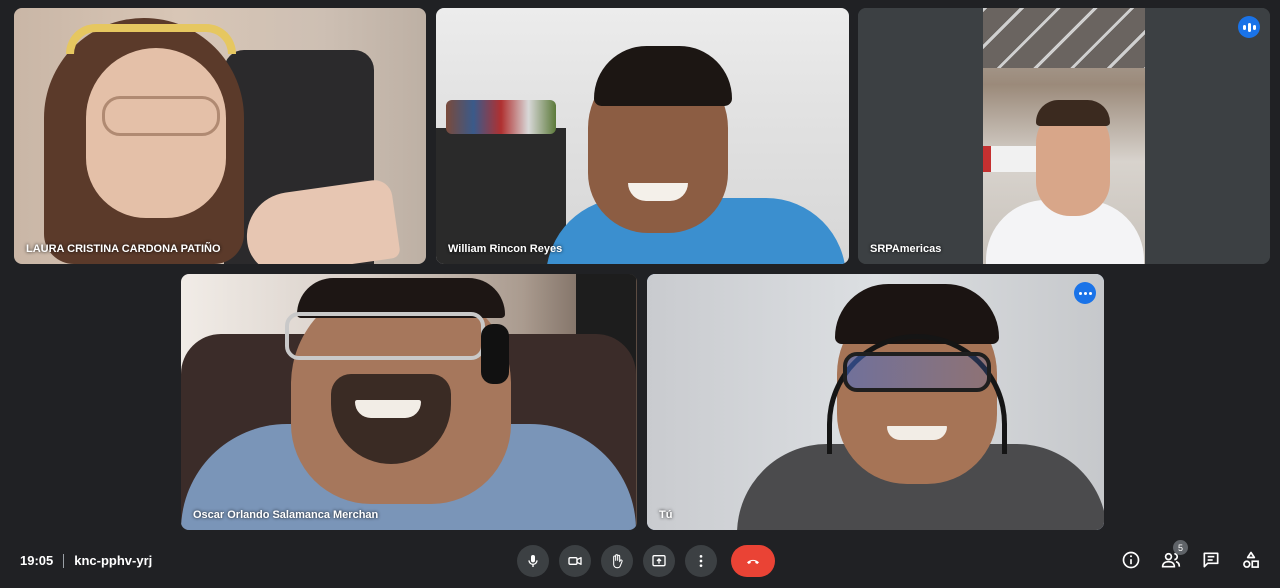 The width and height of the screenshot is (1280, 588). What do you see at coordinates (64, 560) in the screenshot?
I see `divider` at bounding box center [64, 560].